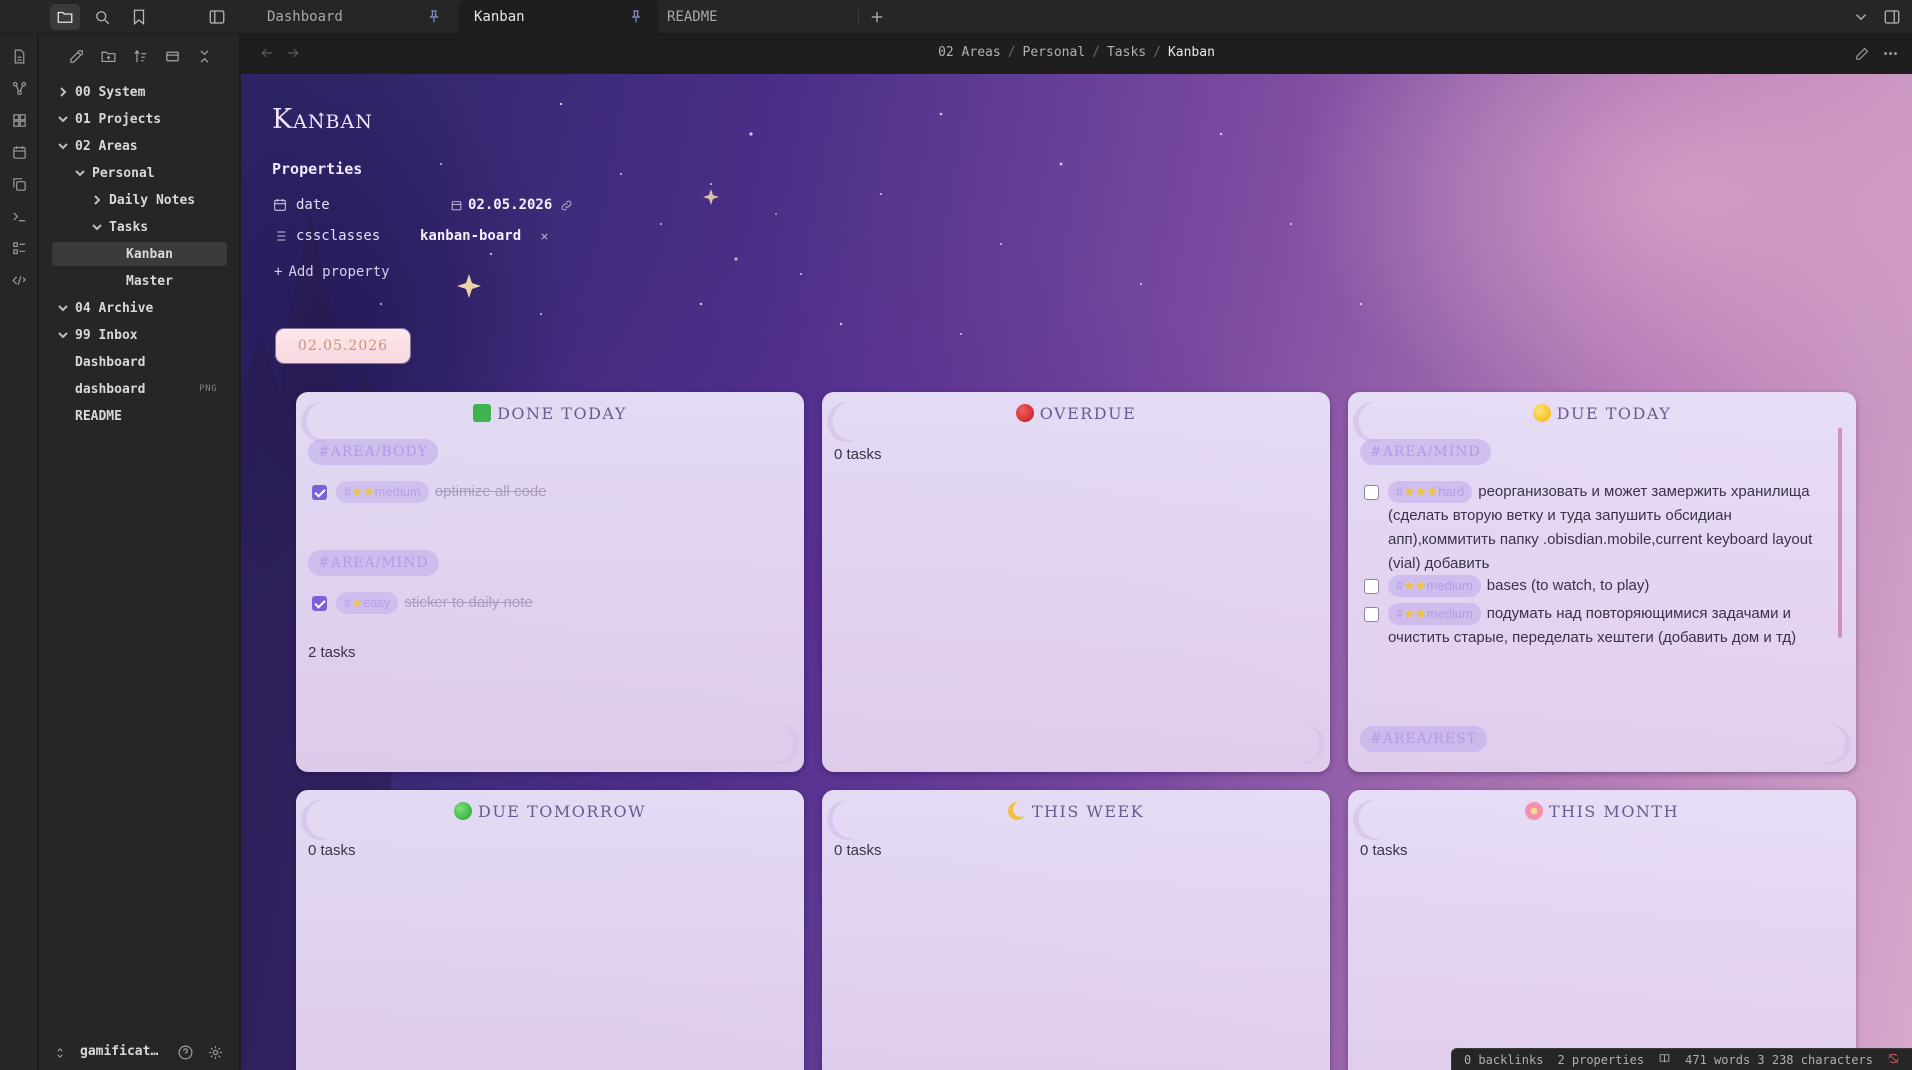 This screenshot has width=1912, height=1070. I want to click on property-value: 02.05.2026, so click(510, 205).